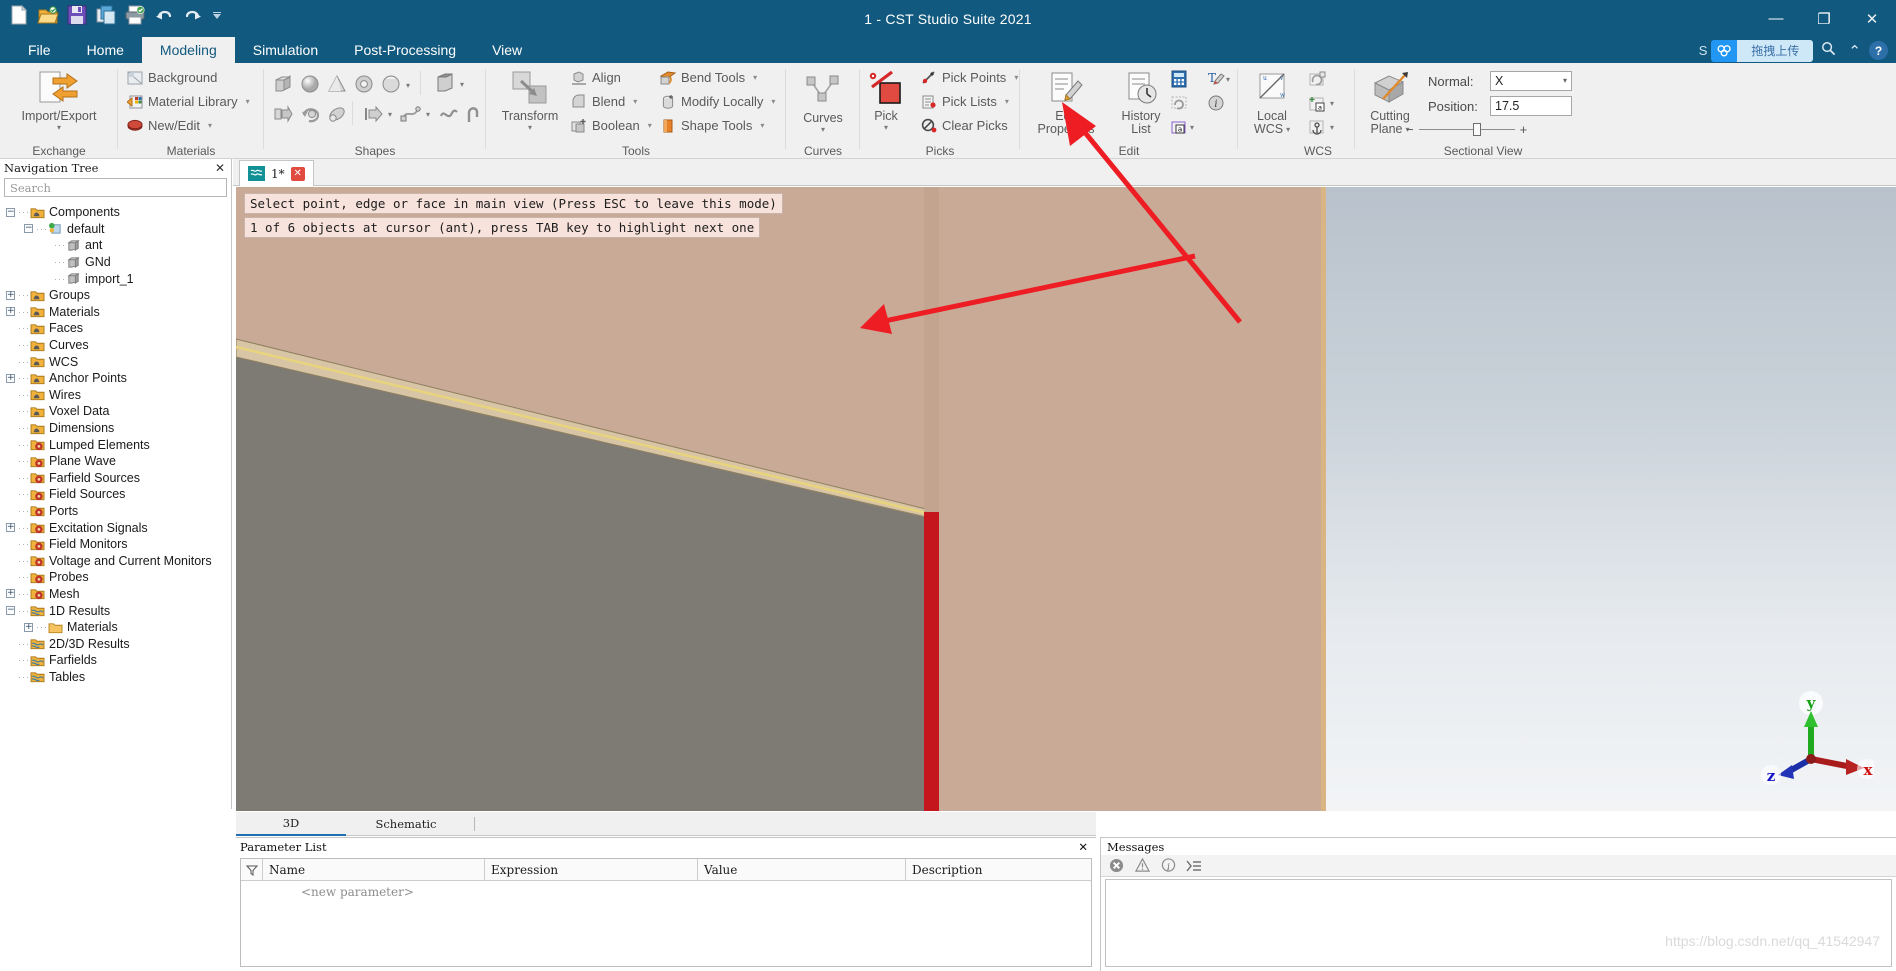 This screenshot has width=1896, height=971. I want to click on local-wcs-button: uvw Local WCS ▾, so click(1272, 102).